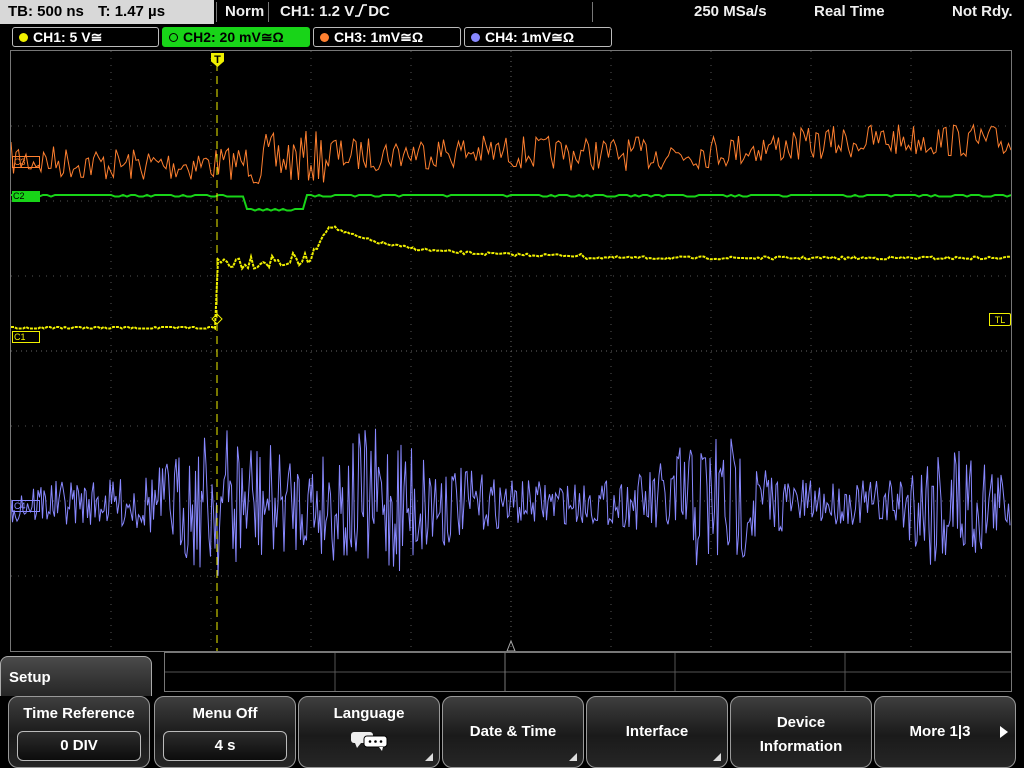 The width and height of the screenshot is (1024, 768). I want to click on date-time-label: Date & Time, so click(513, 731).